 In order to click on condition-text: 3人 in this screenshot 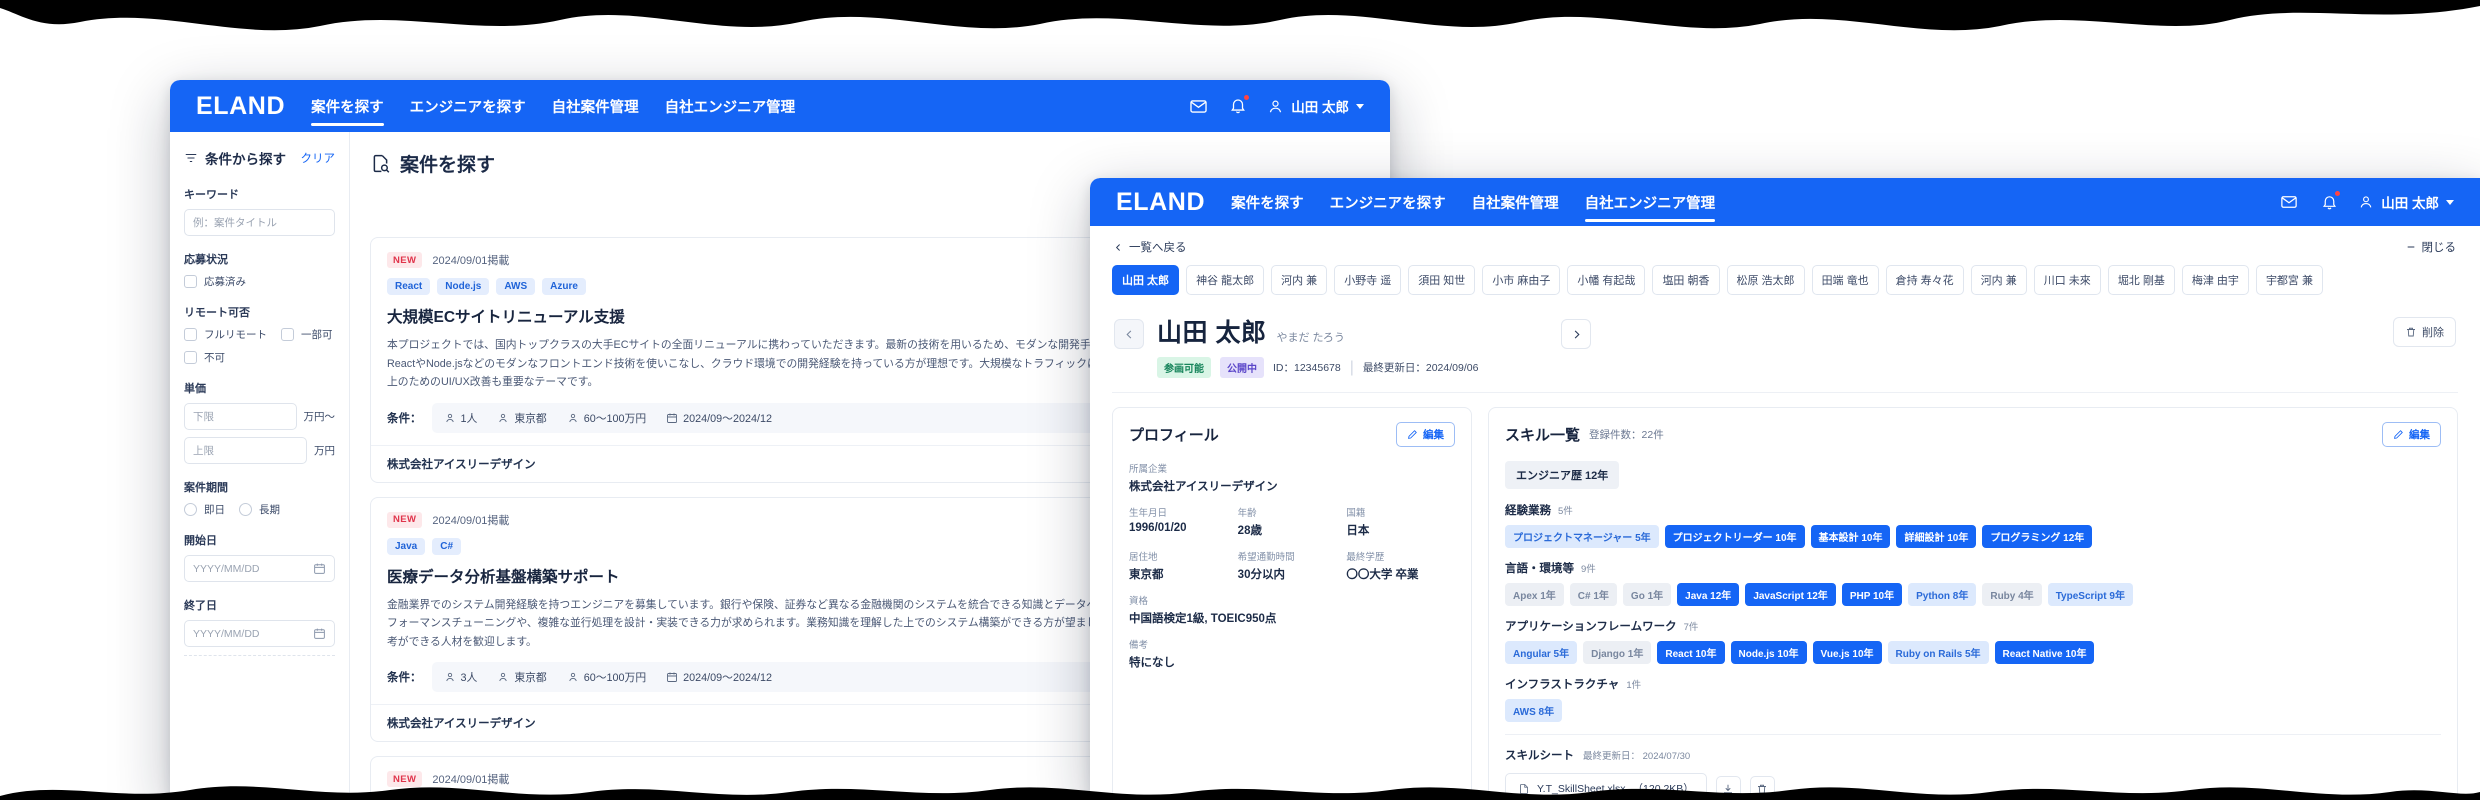, I will do `click(469, 678)`.